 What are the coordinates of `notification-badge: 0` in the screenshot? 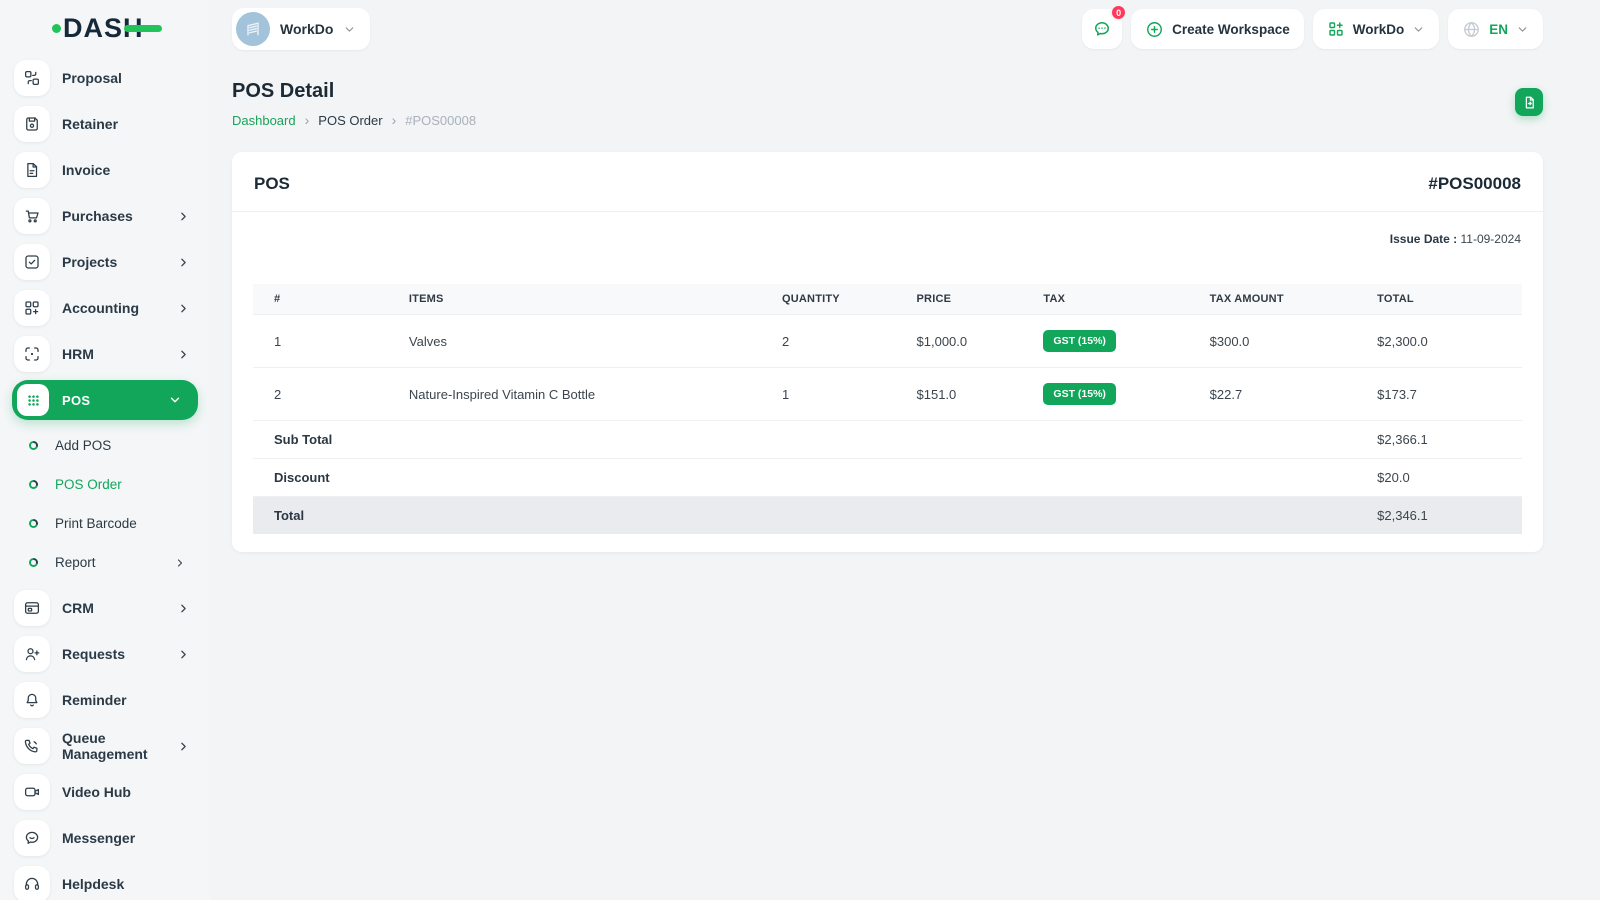 It's located at (1119, 12).